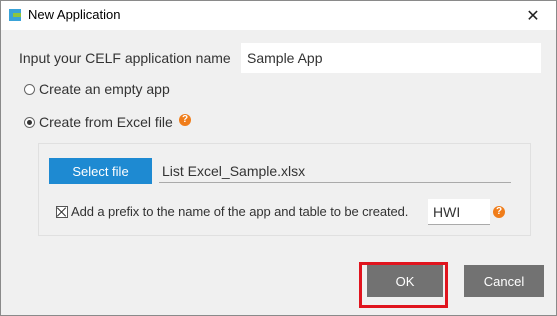  What do you see at coordinates (335, 170) in the screenshot?
I see `selected-file-name: List Excel_Sample.xlsx` at bounding box center [335, 170].